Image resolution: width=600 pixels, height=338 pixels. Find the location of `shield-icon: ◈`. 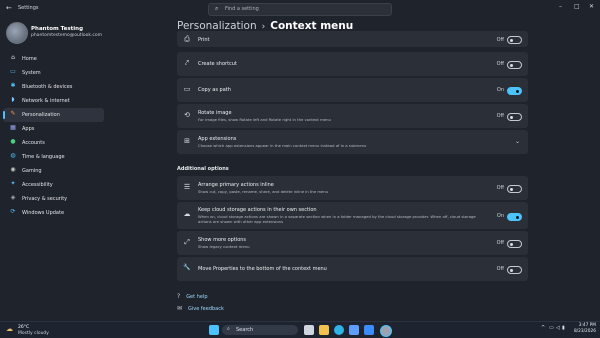

shield-icon: ◈ is located at coordinates (13, 197).